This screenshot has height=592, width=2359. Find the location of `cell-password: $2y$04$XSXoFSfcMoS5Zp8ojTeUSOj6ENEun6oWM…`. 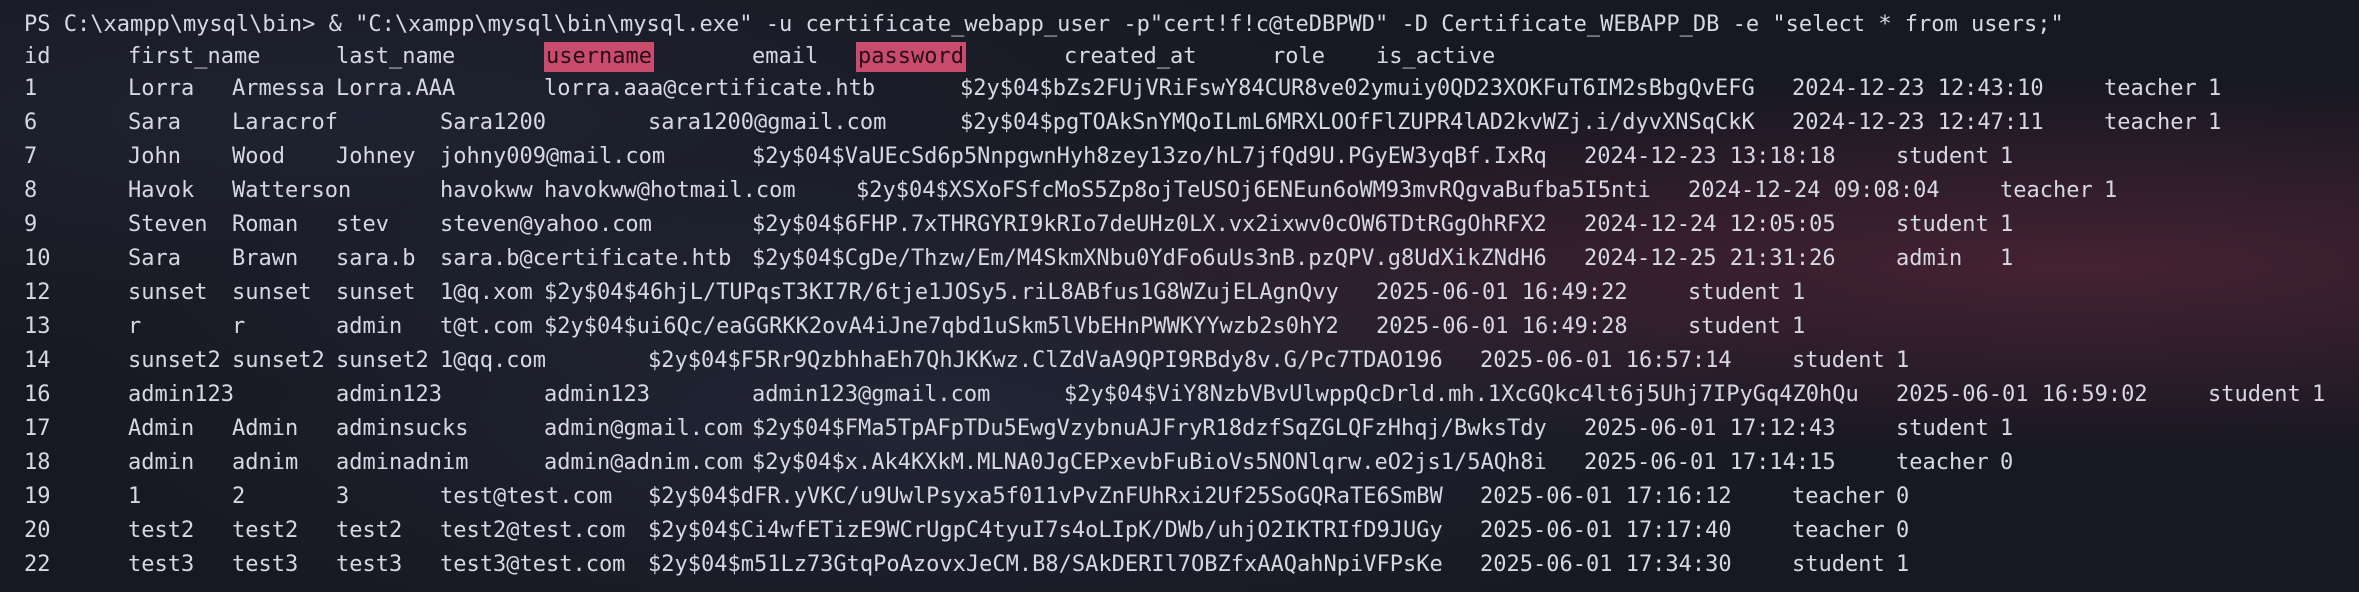

cell-password: $2y$04$XSXoFSfcMoS5Zp8ojTeUSOj6ENEun6oWM… is located at coordinates (1253, 190).